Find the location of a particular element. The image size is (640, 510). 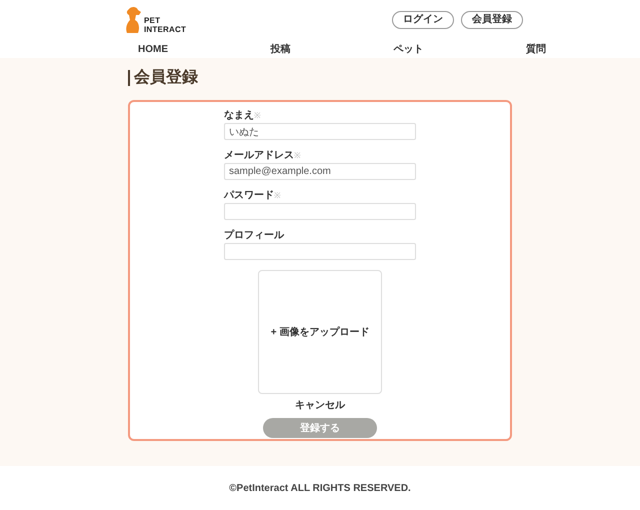

signup-button: 会員登録 is located at coordinates (492, 20).